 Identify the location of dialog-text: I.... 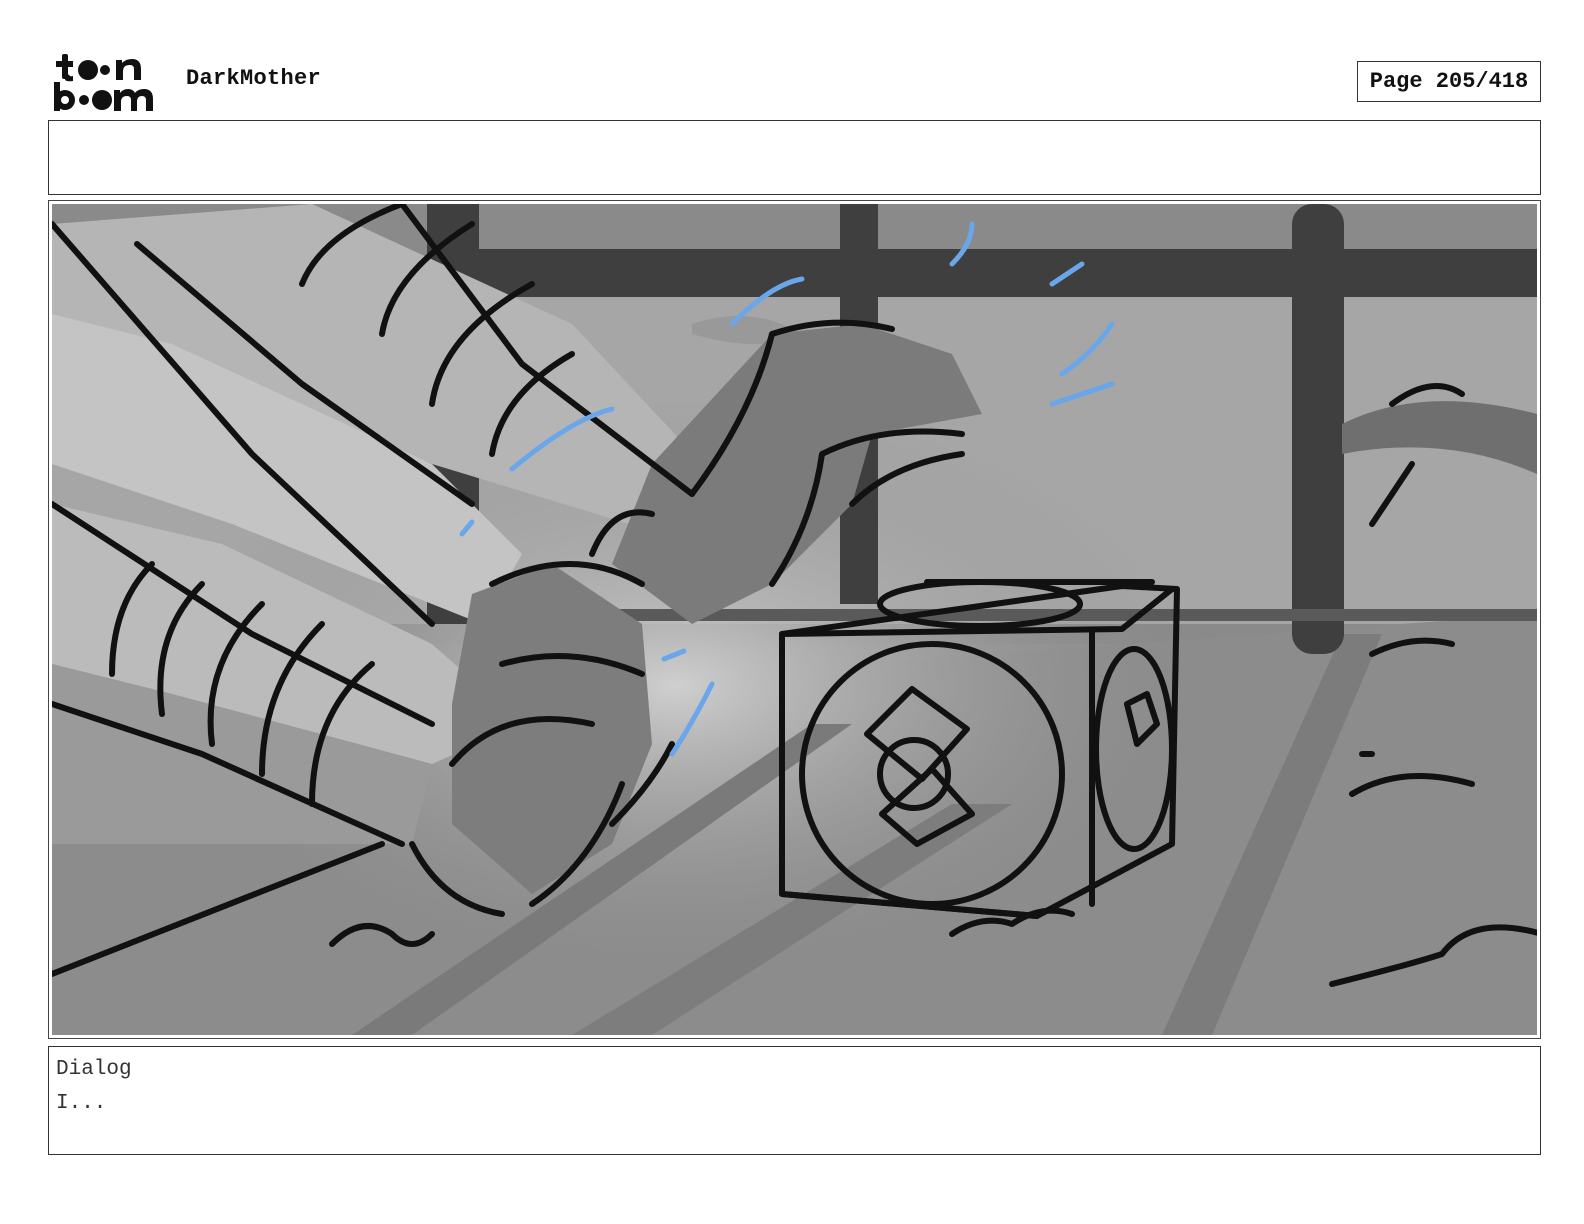
(81, 1103).